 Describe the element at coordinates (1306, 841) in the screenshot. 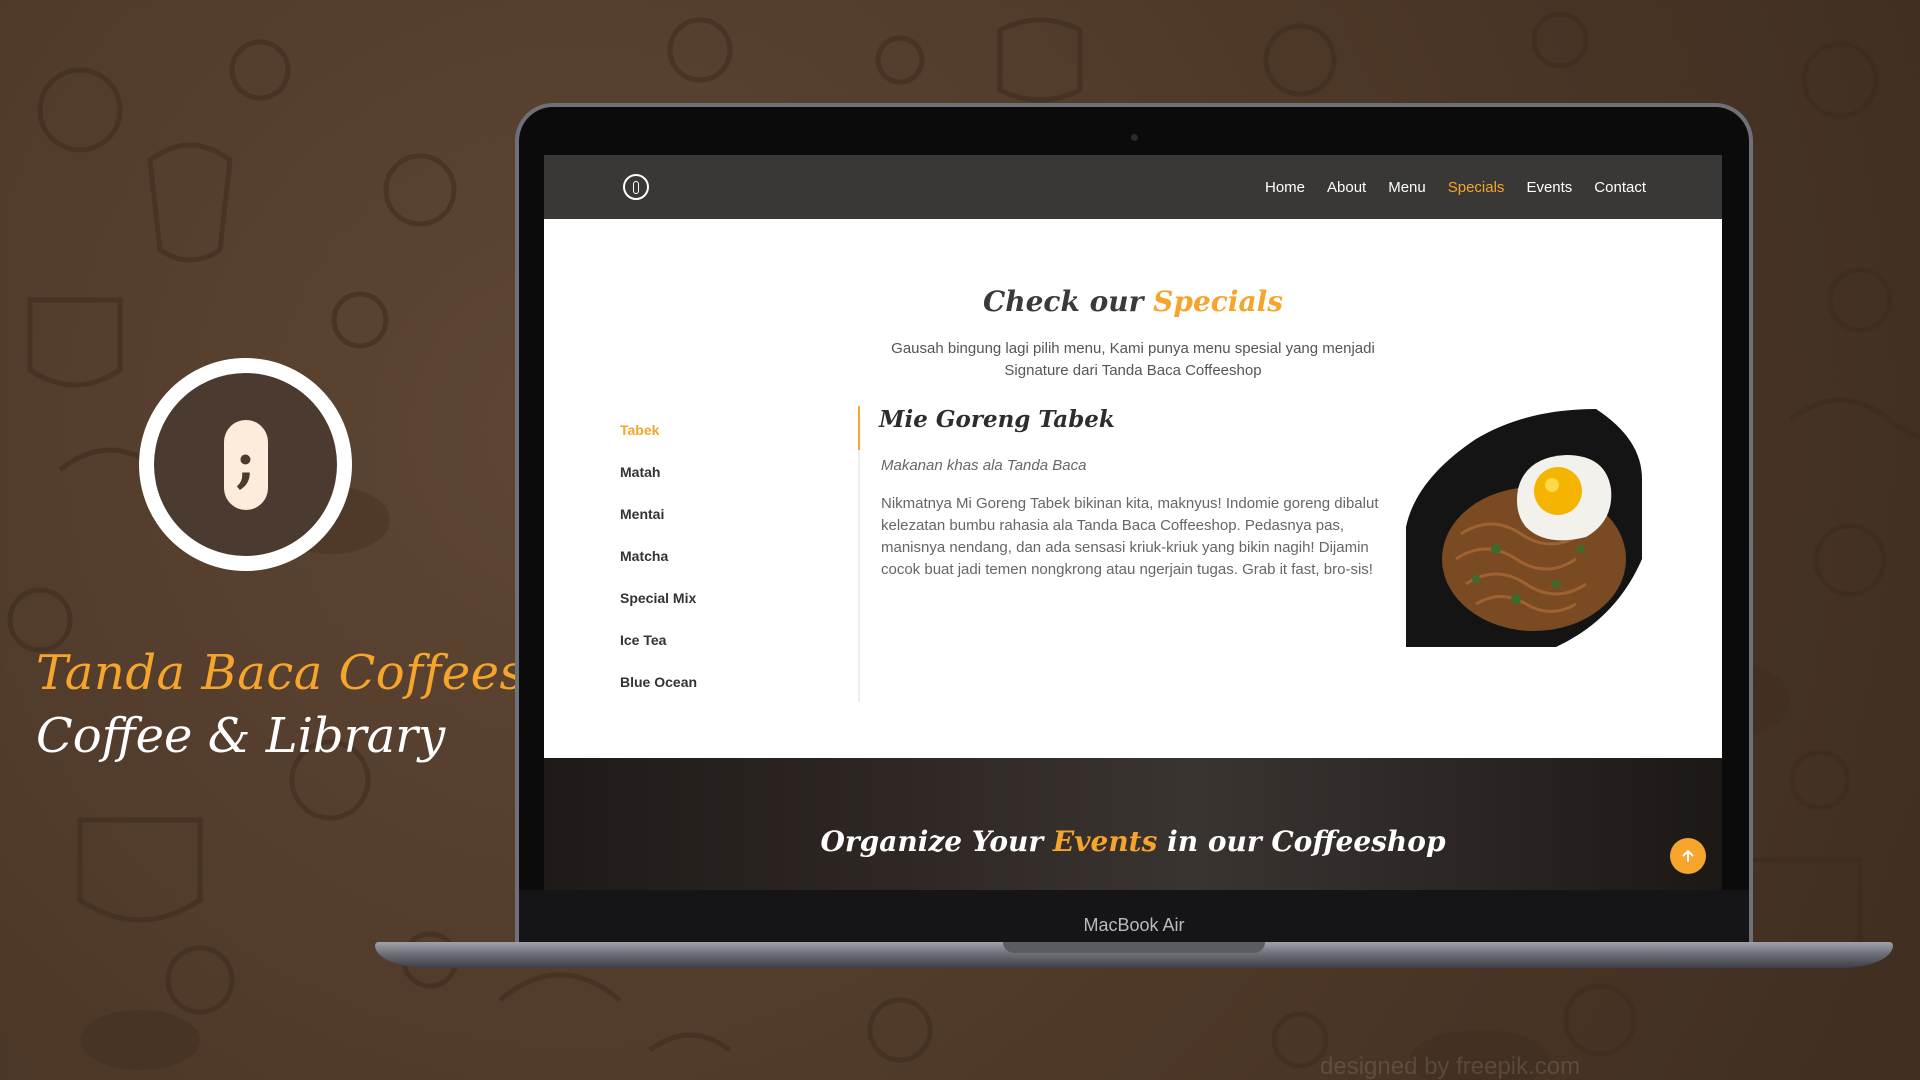

I see `events-title-suffix: in our Coffeeshop` at that location.